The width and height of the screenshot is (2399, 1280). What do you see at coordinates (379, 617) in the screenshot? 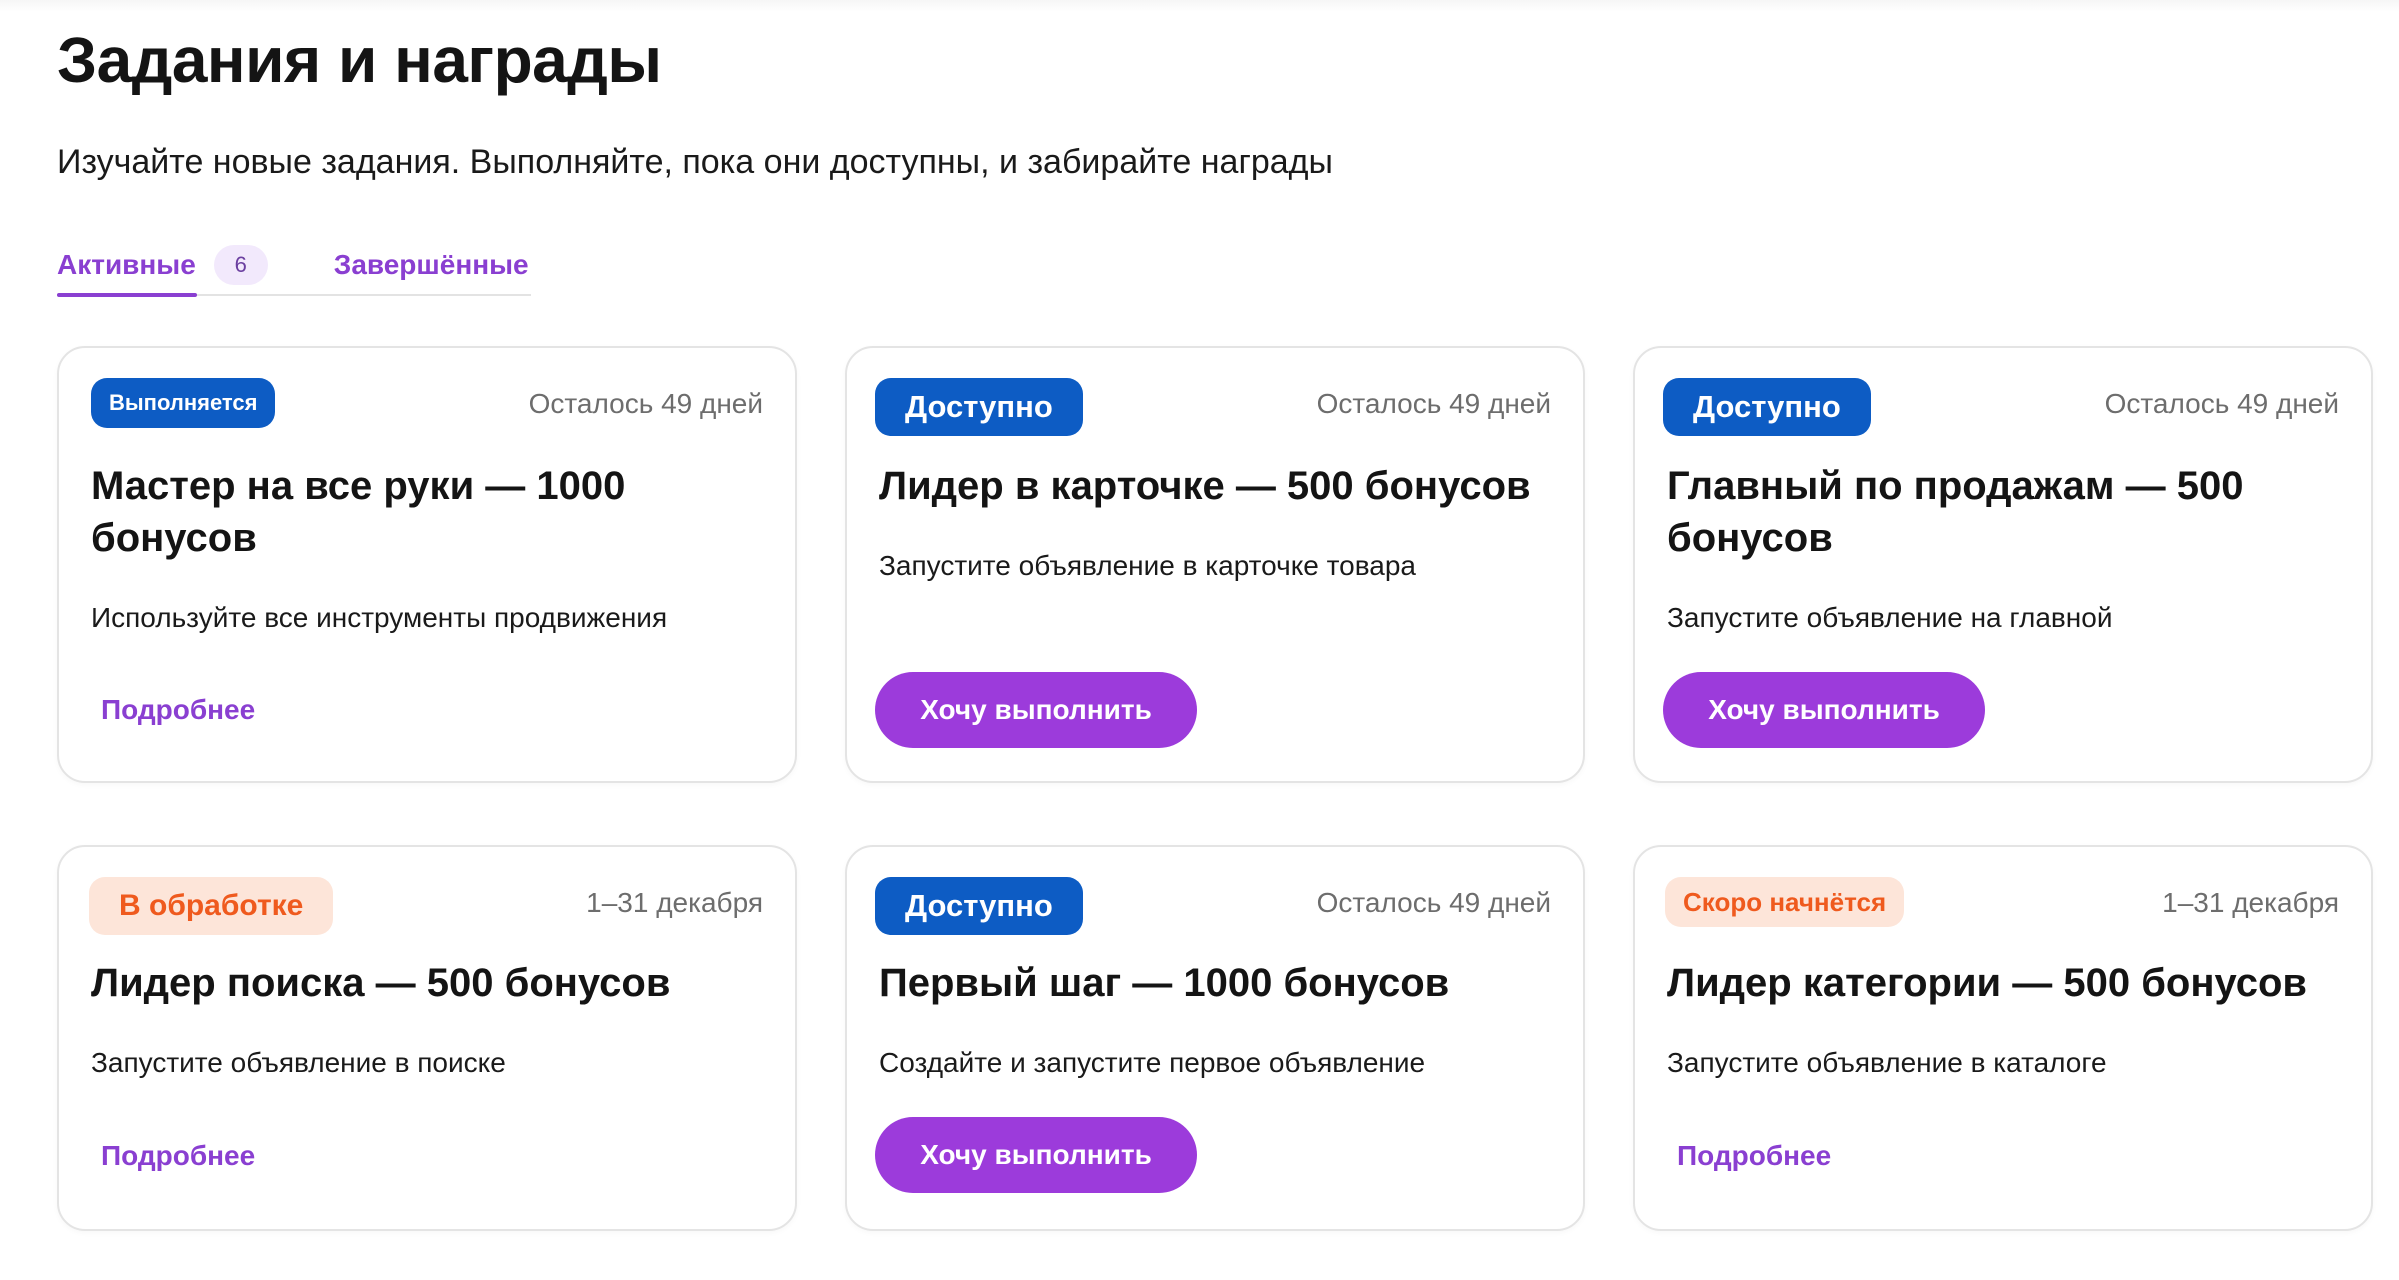
I see `task-description: Используйте все инструменты продвижения` at bounding box center [379, 617].